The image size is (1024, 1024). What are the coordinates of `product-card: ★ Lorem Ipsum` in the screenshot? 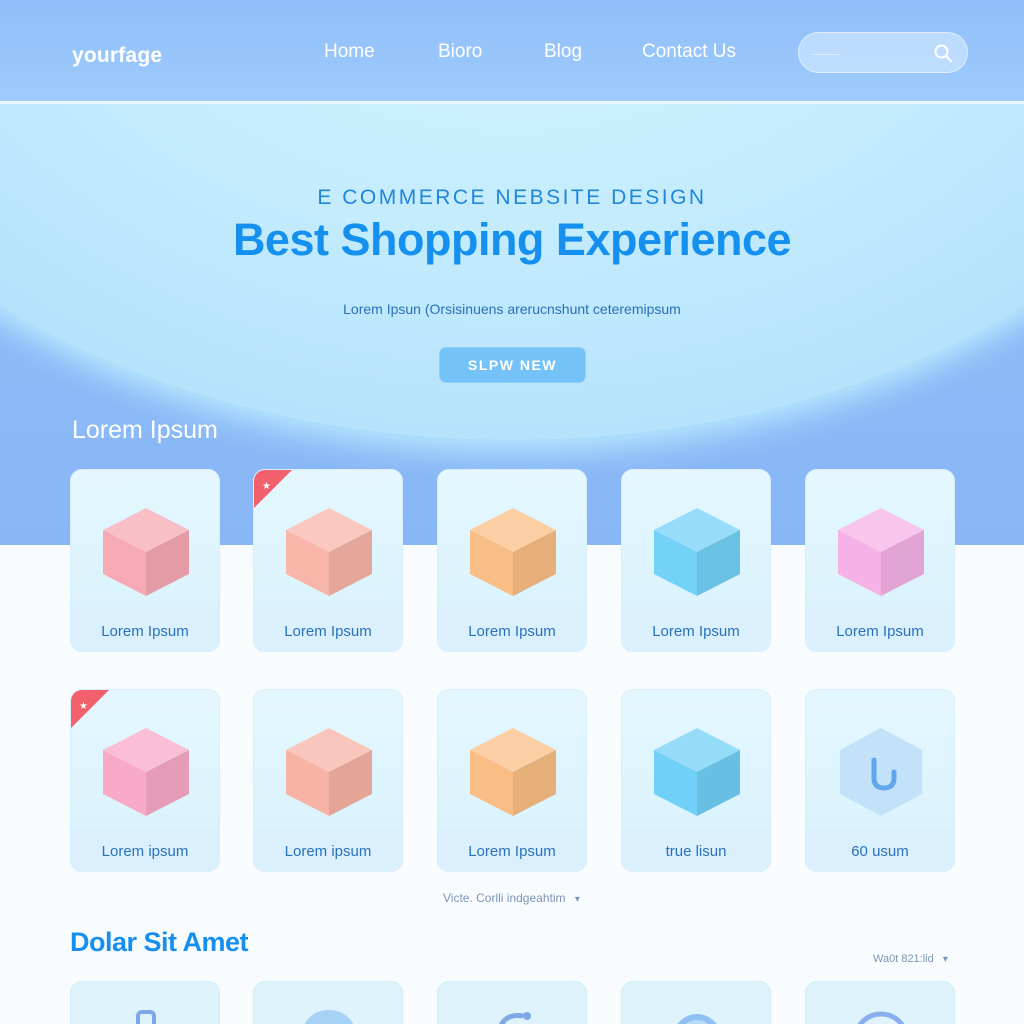 It's located at (328, 560).